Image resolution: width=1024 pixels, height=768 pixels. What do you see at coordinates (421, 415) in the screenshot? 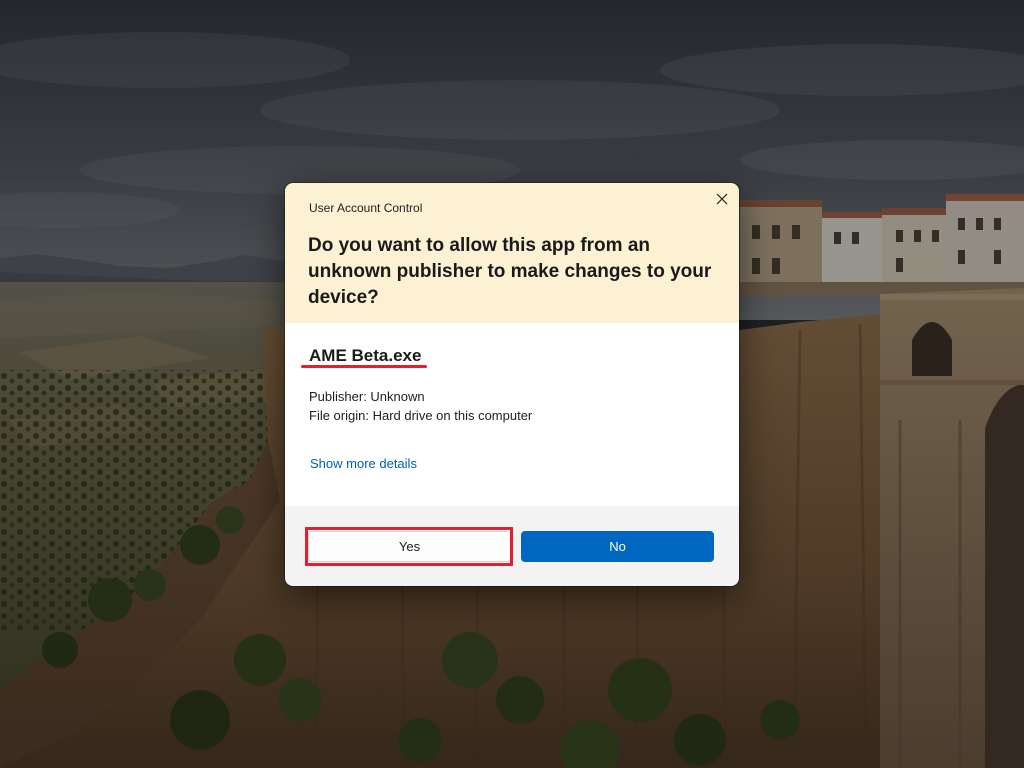
I see `file-origin-text: File origin: Hard drive on this computer` at bounding box center [421, 415].